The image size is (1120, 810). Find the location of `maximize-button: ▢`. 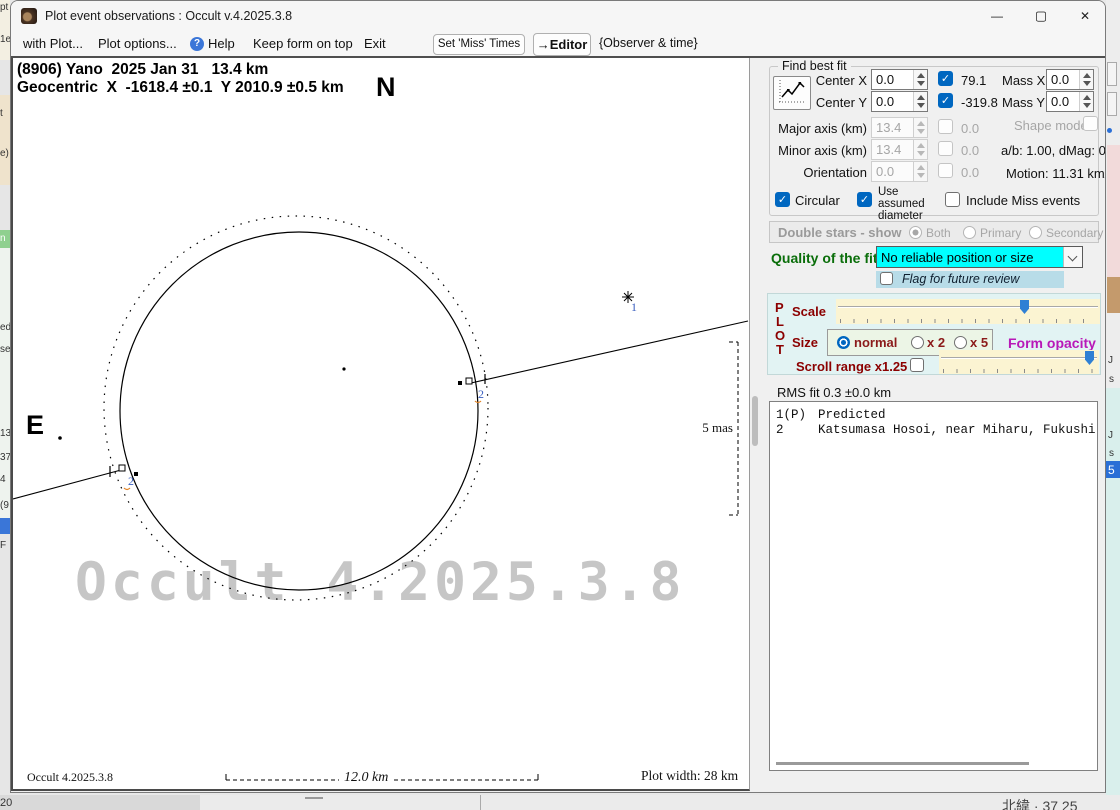

maximize-button: ▢ is located at coordinates (1041, 16).